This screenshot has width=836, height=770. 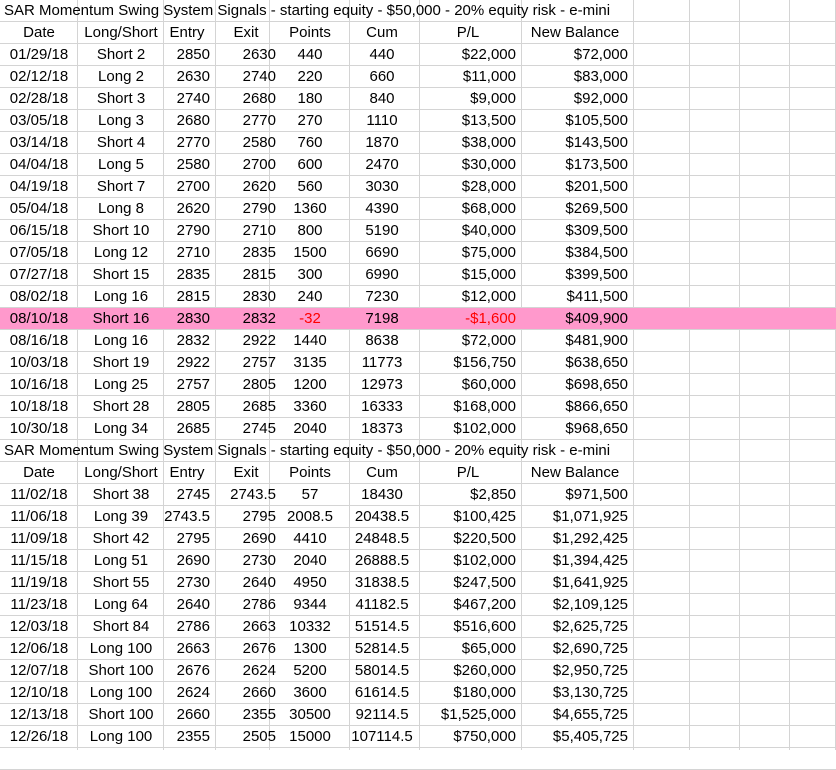 I want to click on table-cell: $72,000, so click(x=575, y=55).